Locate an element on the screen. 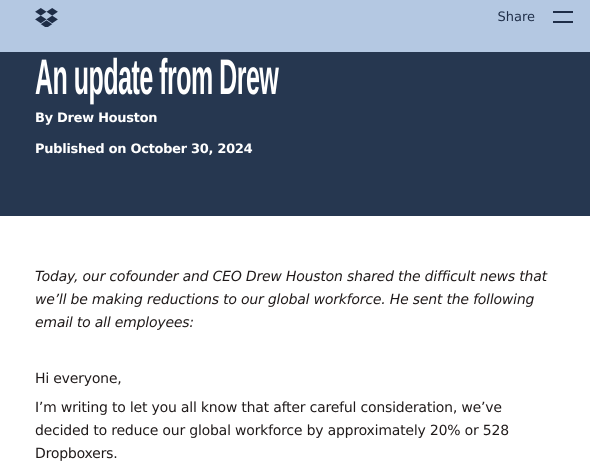 The height and width of the screenshot is (464, 590). body-paragraph: Hi everyone, is located at coordinates (79, 379).